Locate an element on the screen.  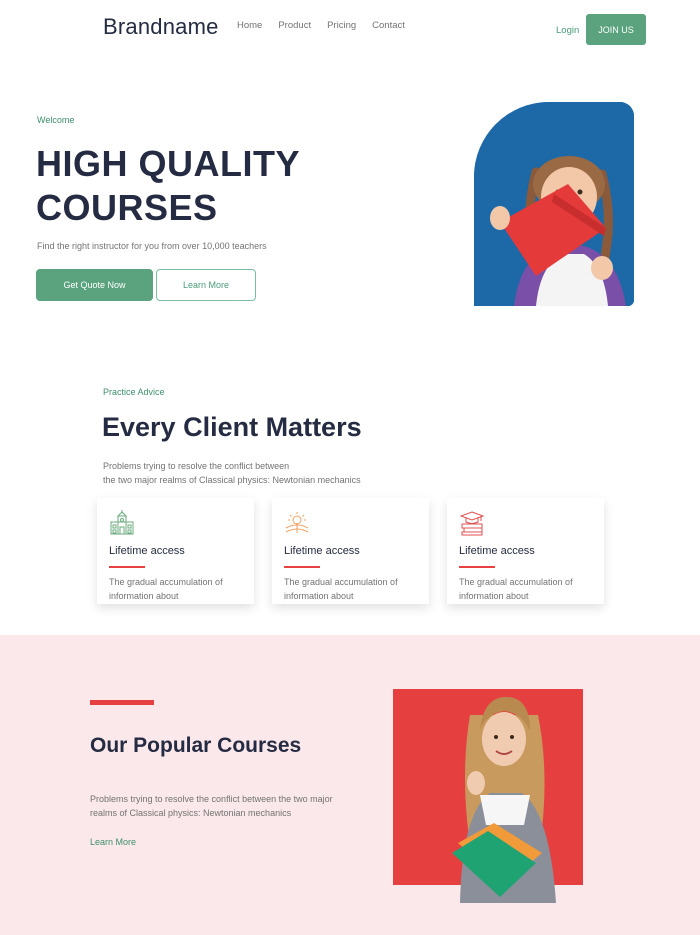
nav-link-home: Home is located at coordinates (249, 25).